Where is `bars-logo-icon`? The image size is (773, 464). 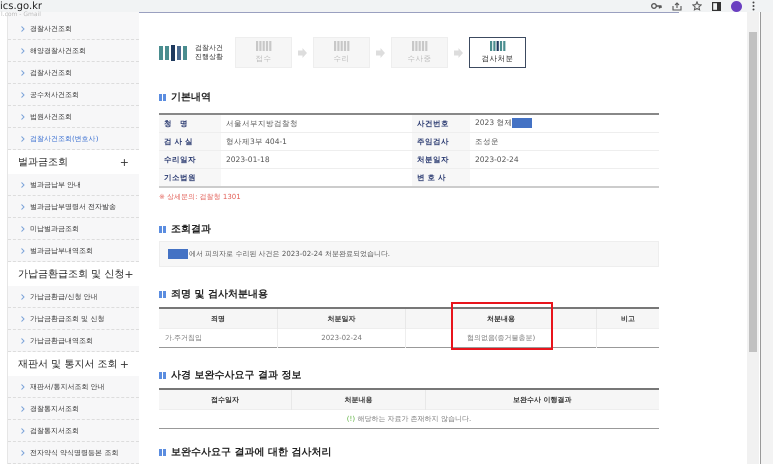
bars-logo-icon is located at coordinates (174, 52).